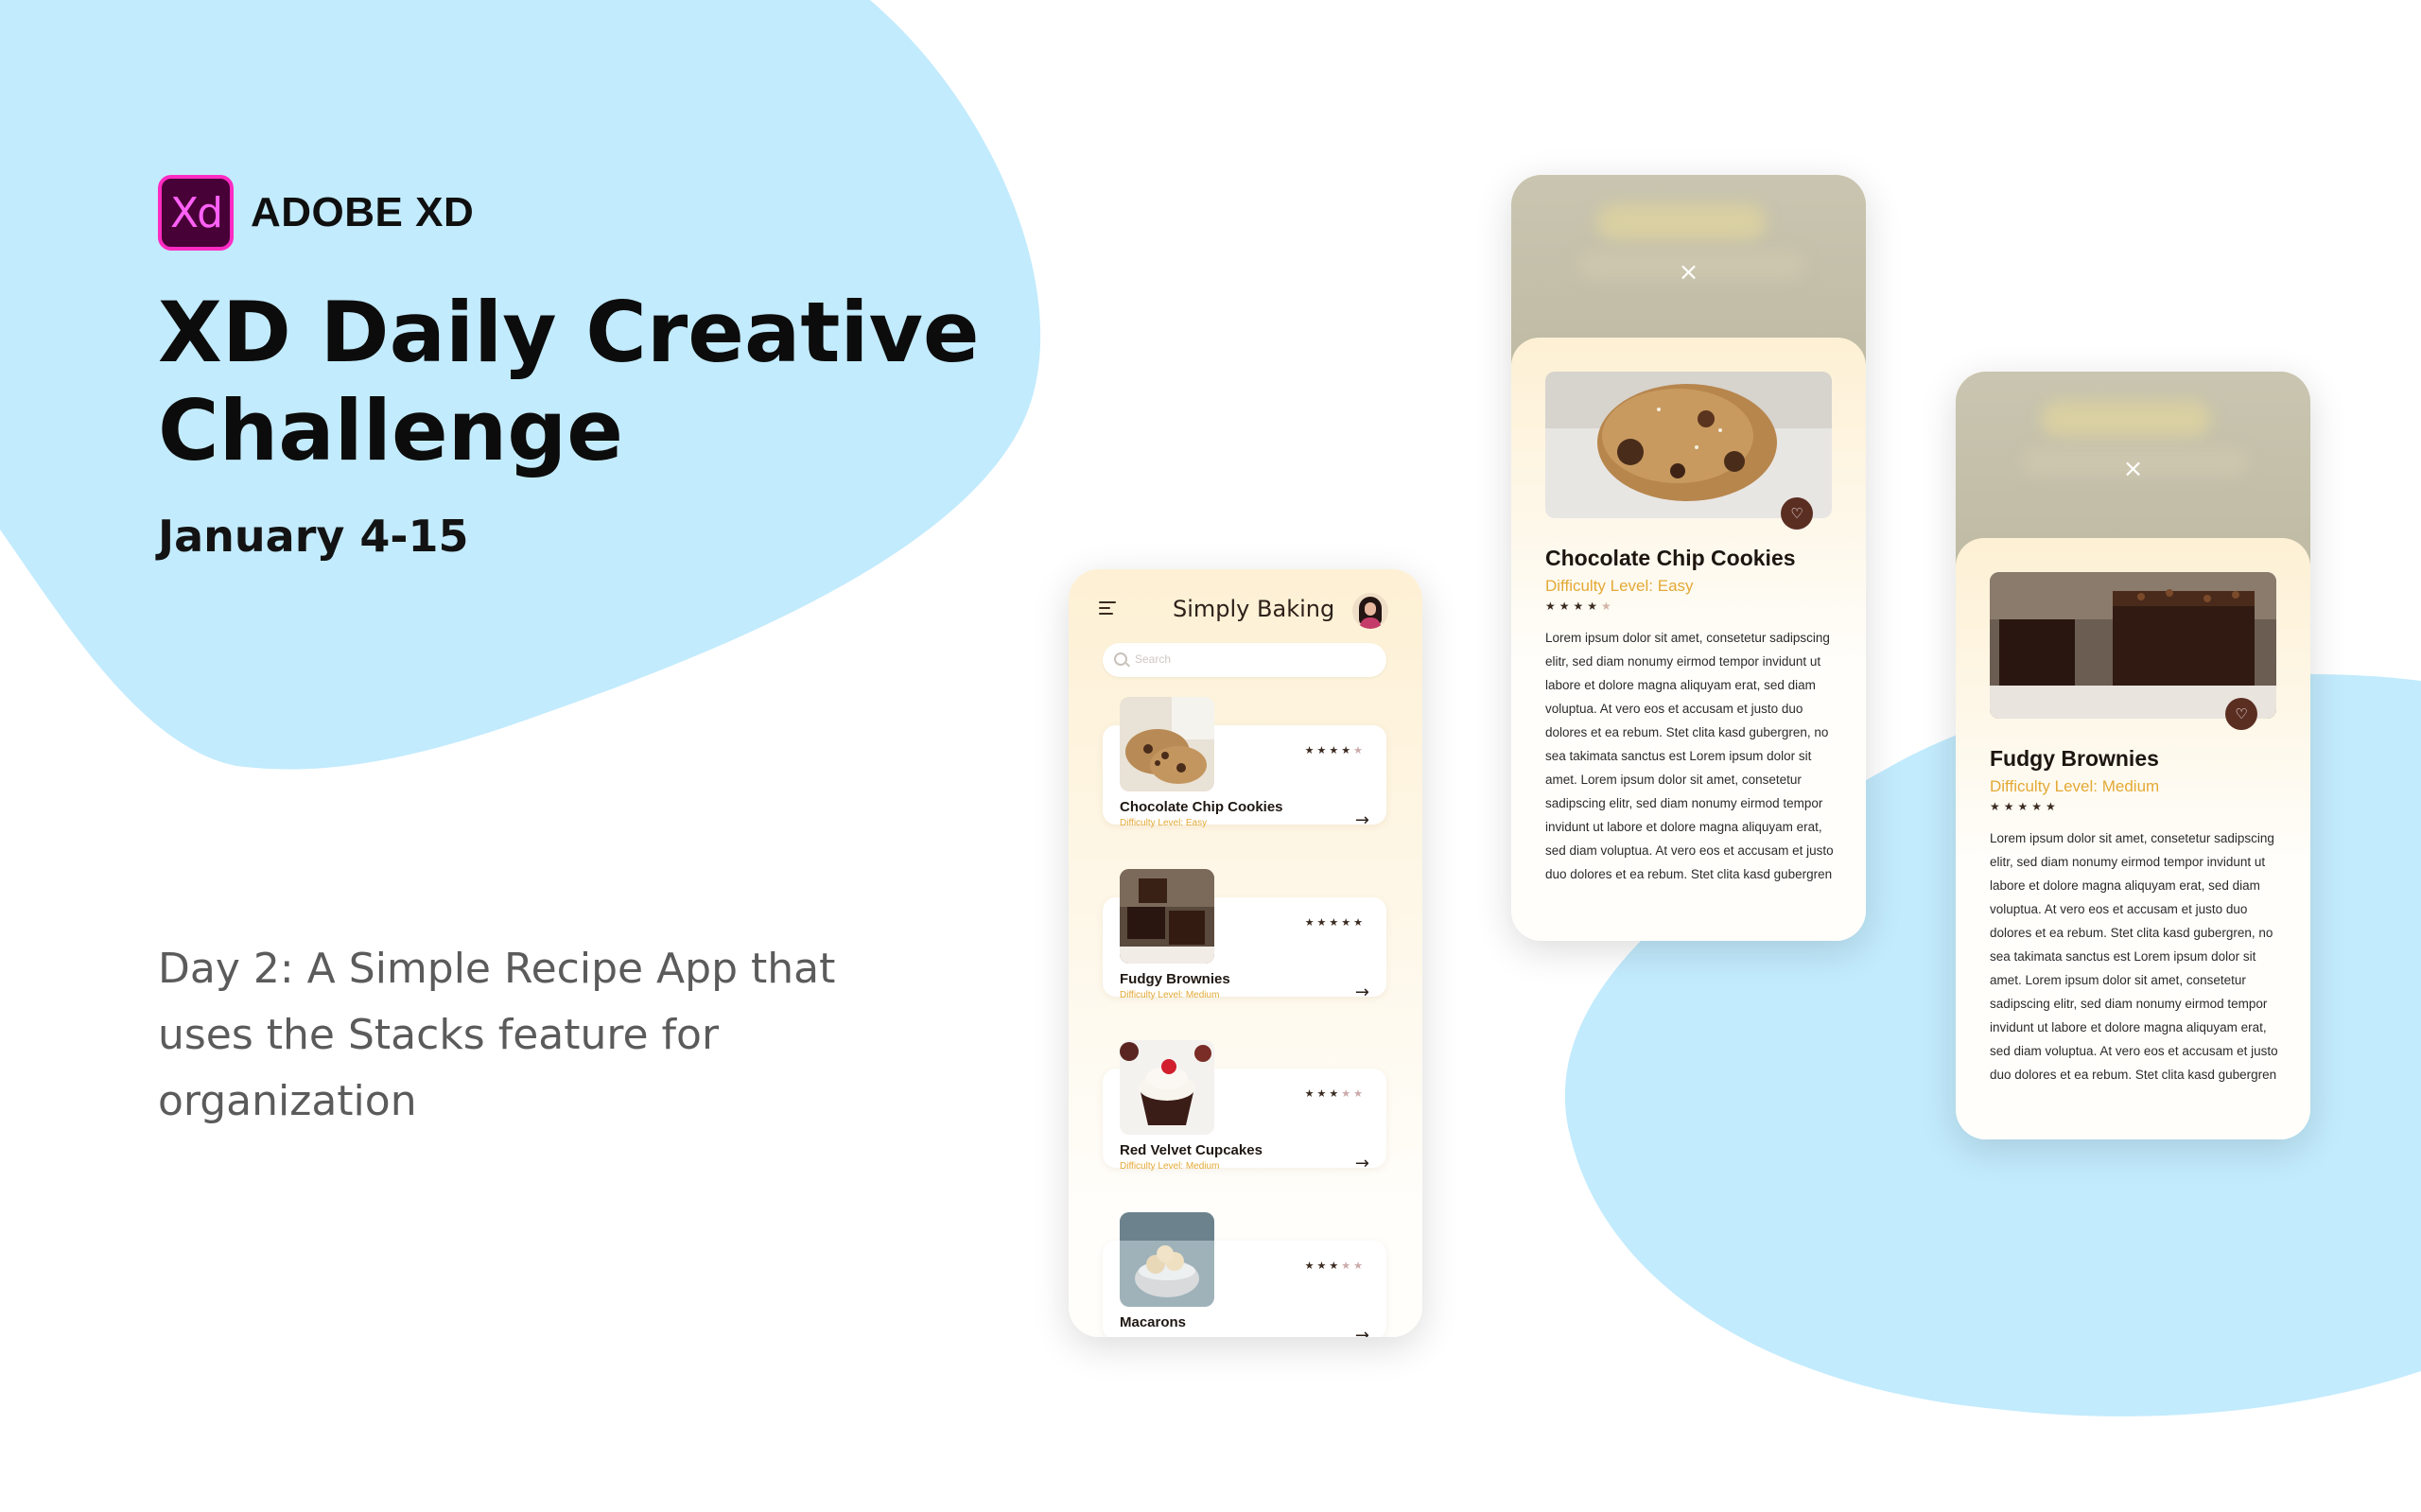 Image resolution: width=2421 pixels, height=1512 pixels. Describe the element at coordinates (1167, 1087) in the screenshot. I see `cupcake-thumbnail` at that location.